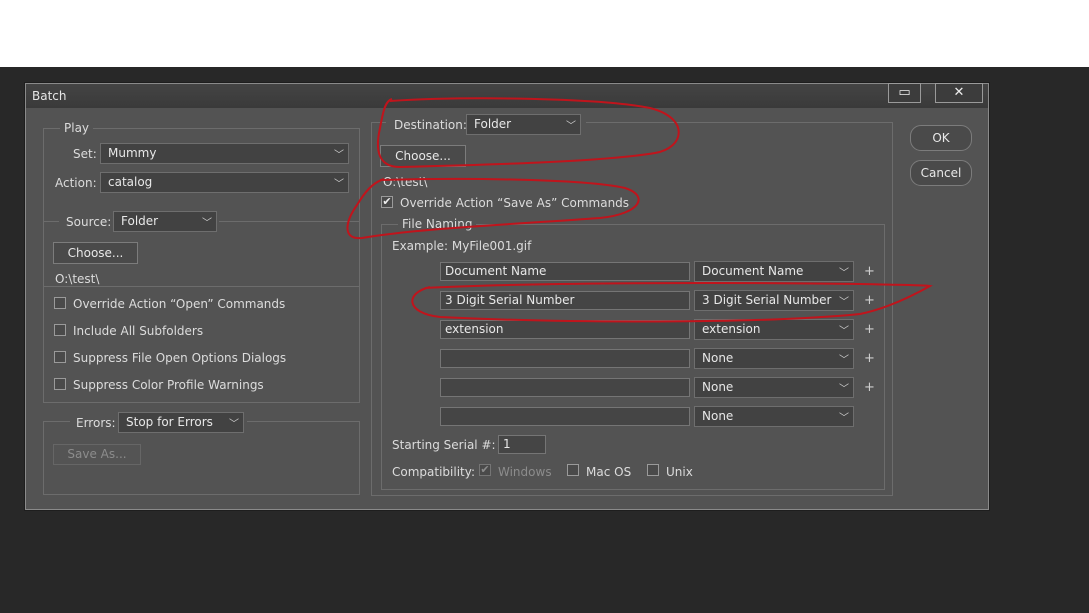 The image size is (1089, 613). I want to click on starting-serial-label: Starting Serial #:, so click(444, 445).